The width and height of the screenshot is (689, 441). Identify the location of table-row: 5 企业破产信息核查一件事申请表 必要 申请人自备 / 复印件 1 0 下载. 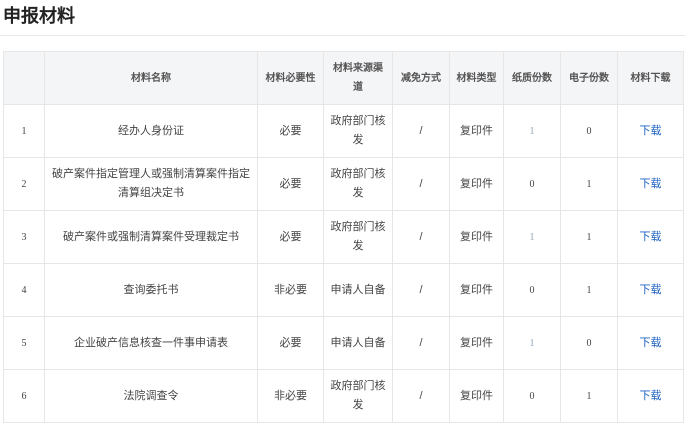
(343, 343).